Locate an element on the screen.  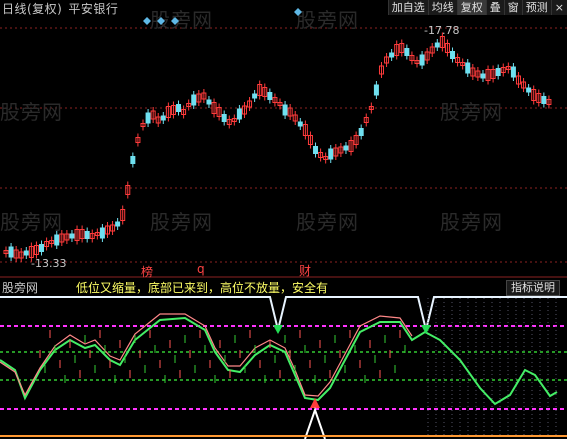
event-marker-q: q is located at coordinates (201, 269).